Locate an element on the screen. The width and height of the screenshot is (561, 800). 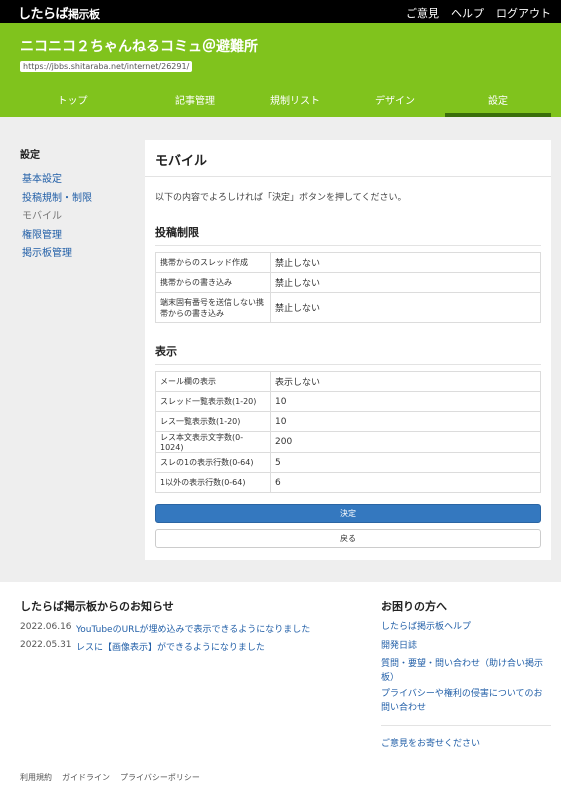
news-link: YouTubeのURLが埋め込みで表示できるようになりました is located at coordinates (193, 628).